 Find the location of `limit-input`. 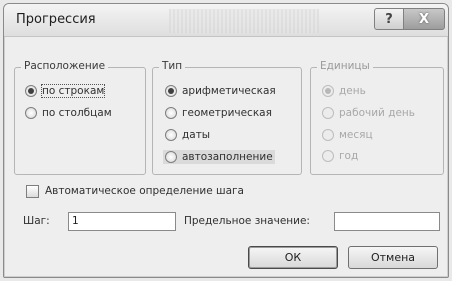

limit-input is located at coordinates (387, 221).